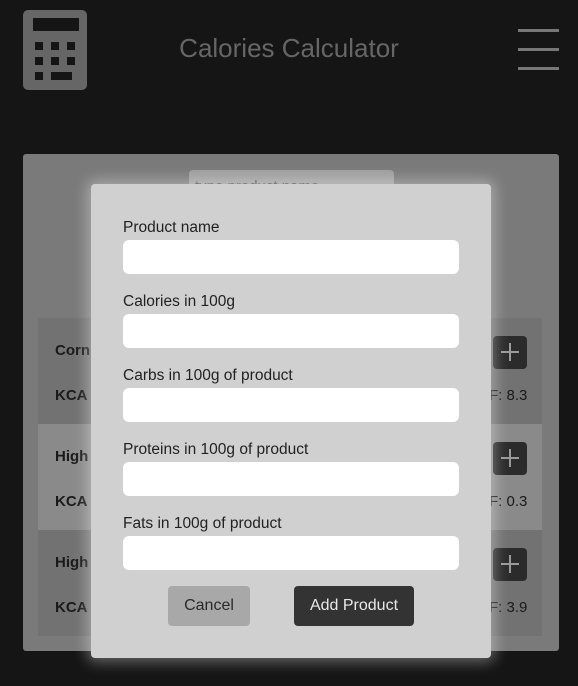 The height and width of the screenshot is (686, 578). Describe the element at coordinates (171, 227) in the screenshot. I see `product-name-label: Product name` at that location.